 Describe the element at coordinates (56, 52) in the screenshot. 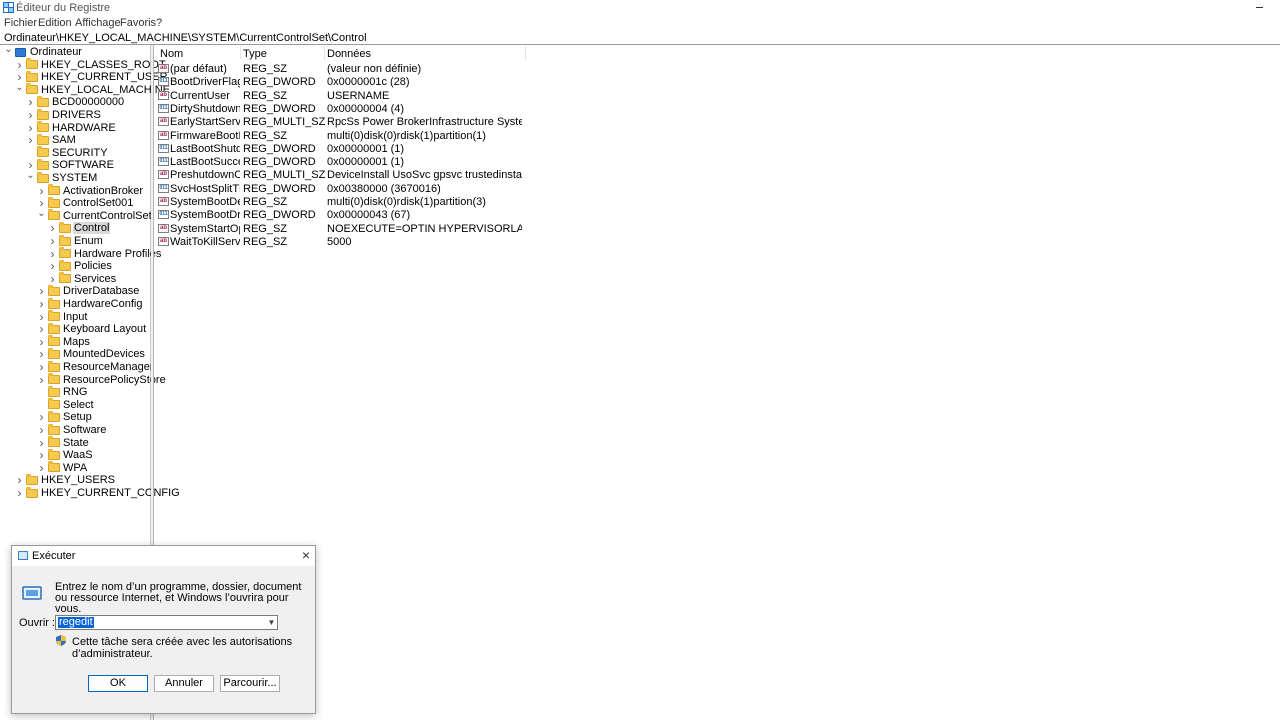

I see `tree-node-label: Ordinateur` at that location.